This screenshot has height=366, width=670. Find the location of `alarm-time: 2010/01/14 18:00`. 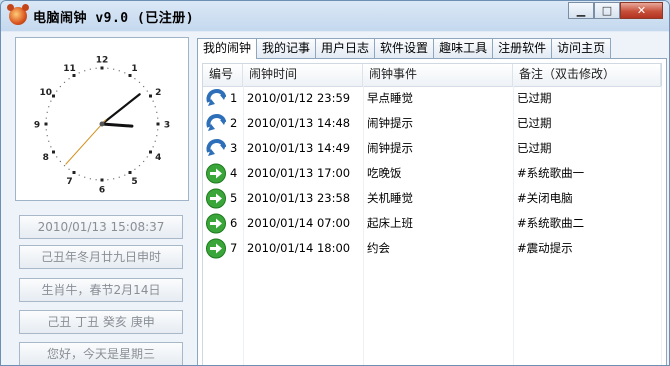

alarm-time: 2010/01/14 18:00 is located at coordinates (299, 248).